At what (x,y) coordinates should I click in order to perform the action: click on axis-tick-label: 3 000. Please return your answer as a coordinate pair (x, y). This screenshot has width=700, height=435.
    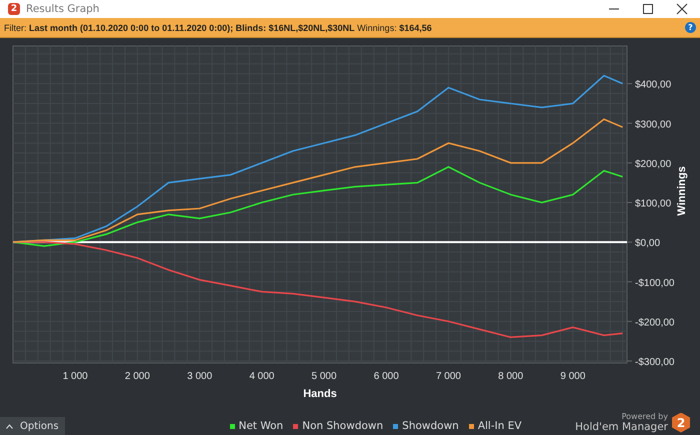
    Looking at the image, I should click on (199, 376).